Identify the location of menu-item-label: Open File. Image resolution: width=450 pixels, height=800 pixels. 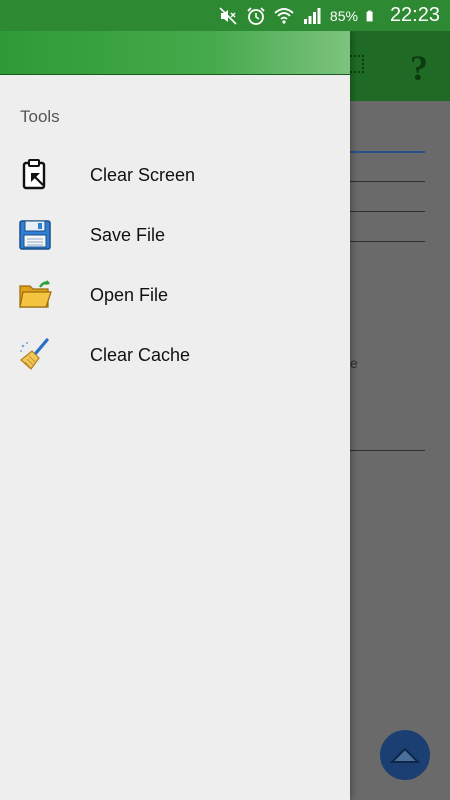
(129, 294).